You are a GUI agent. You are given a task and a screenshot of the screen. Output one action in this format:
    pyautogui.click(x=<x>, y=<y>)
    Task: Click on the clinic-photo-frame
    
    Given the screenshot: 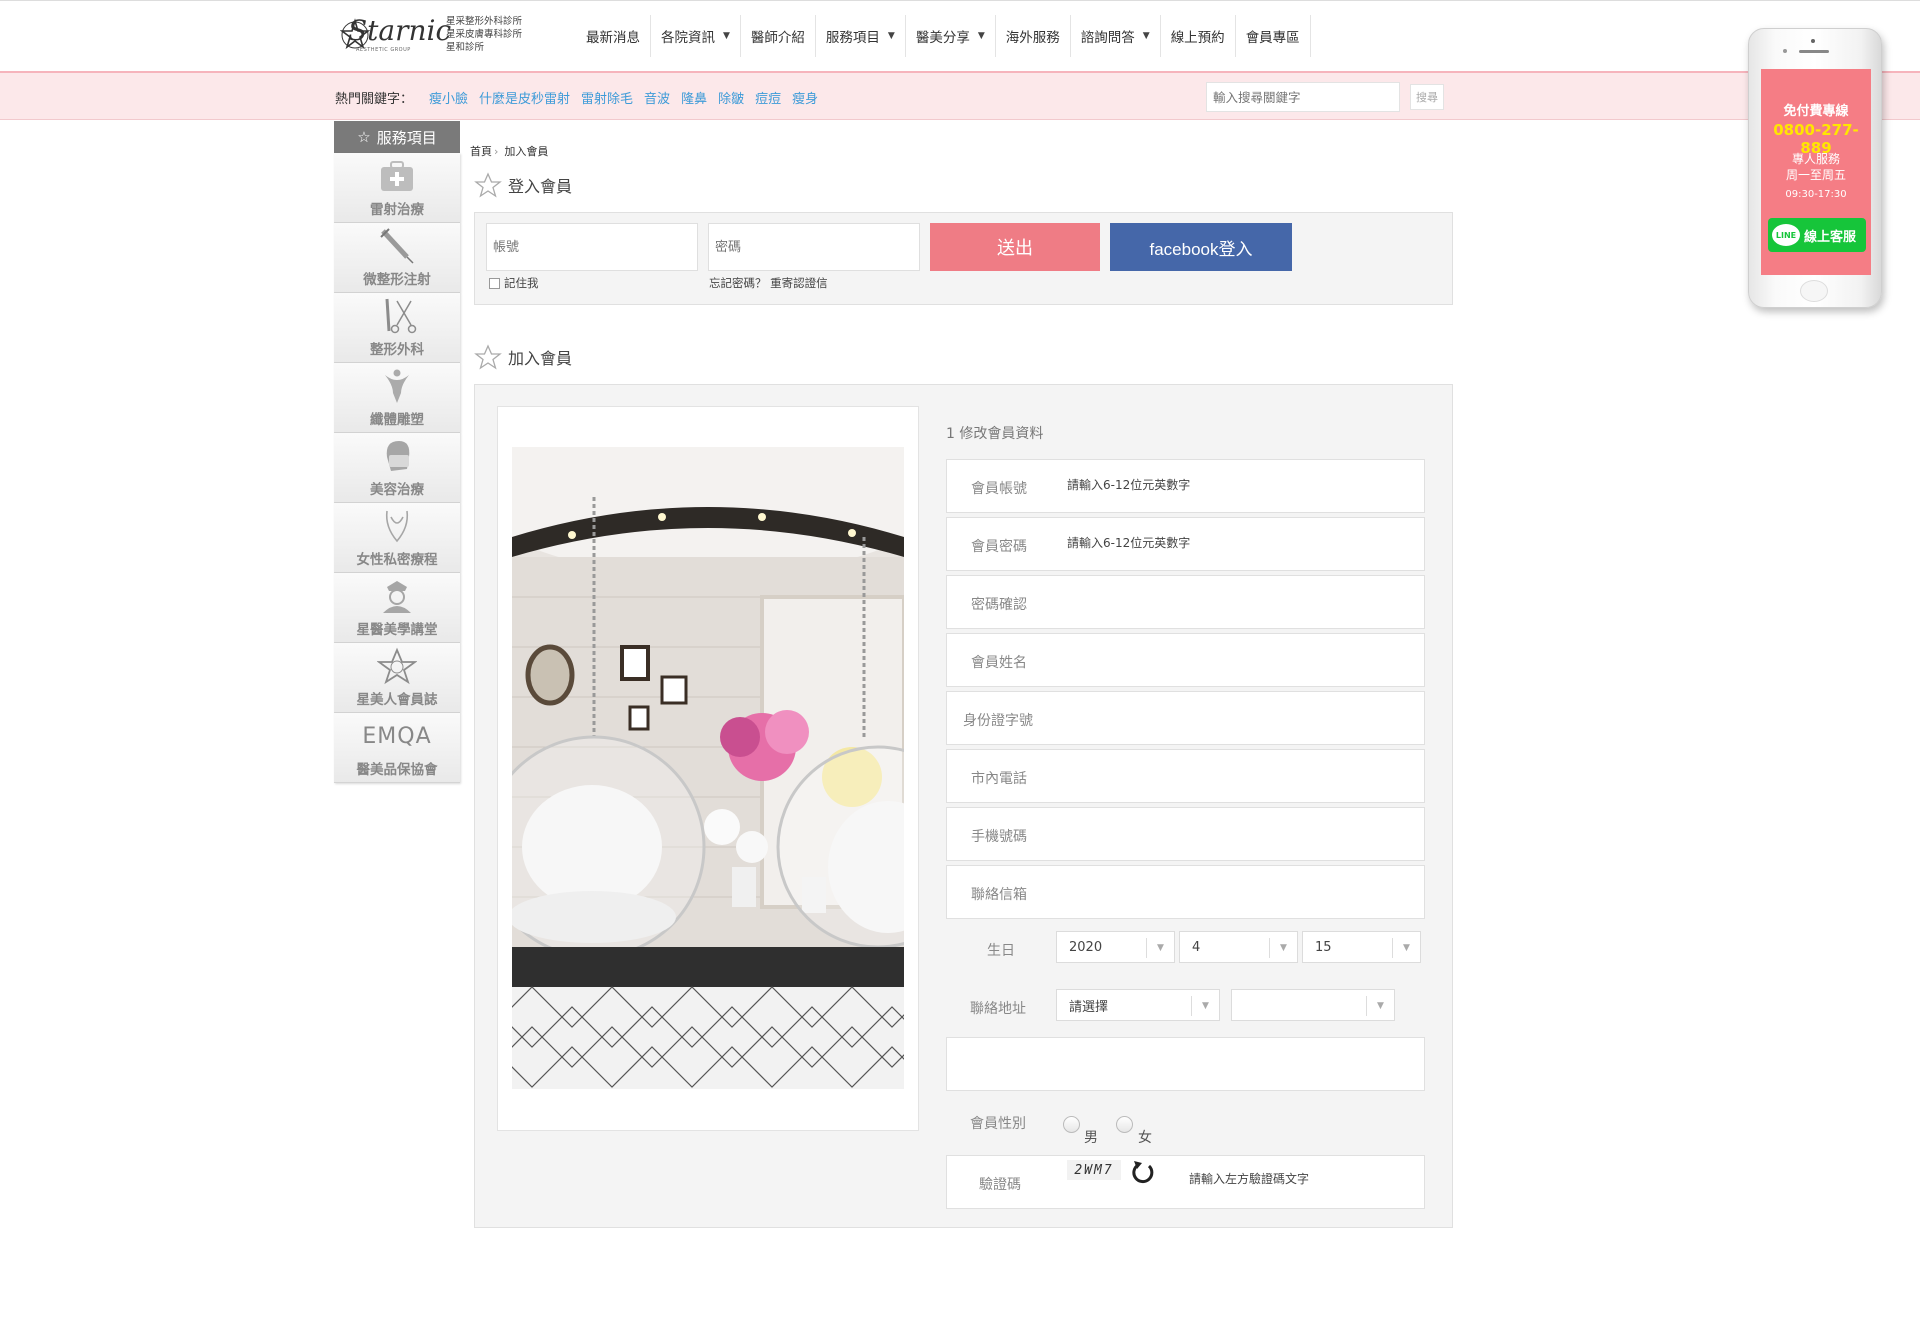 What is the action you would take?
    pyautogui.click(x=708, y=768)
    